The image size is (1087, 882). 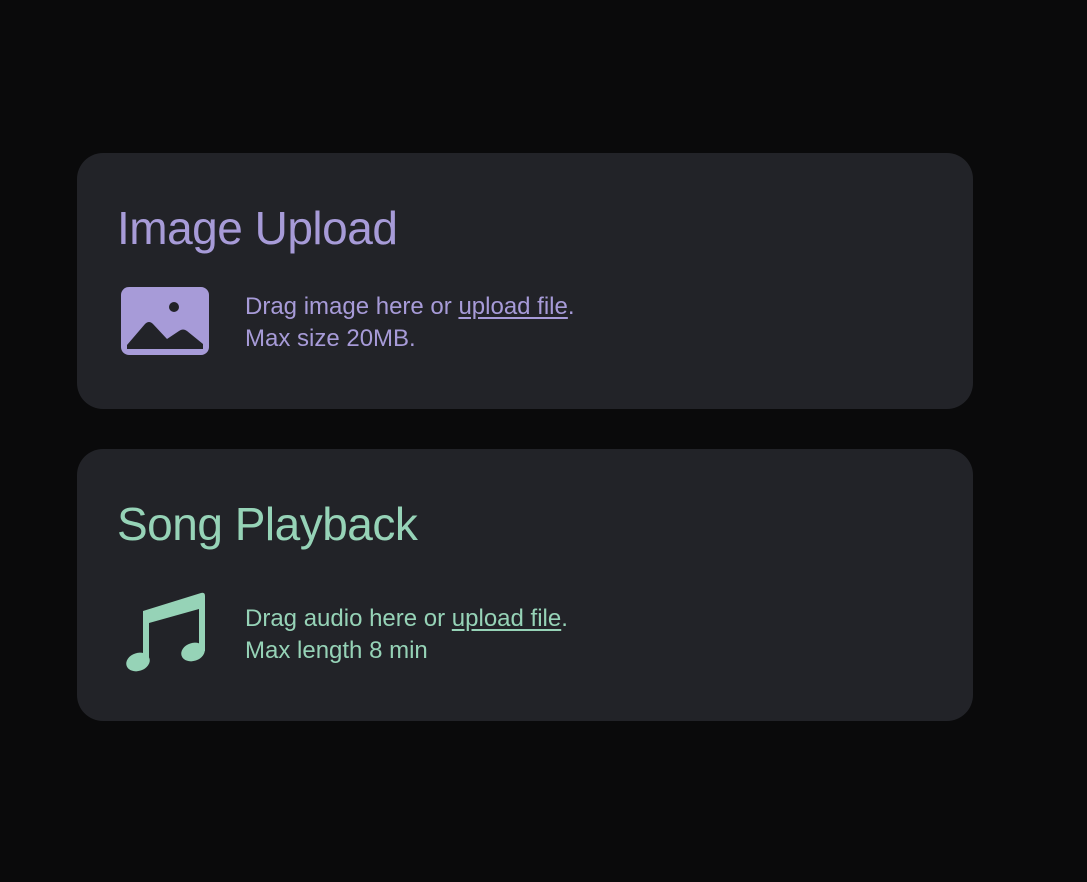 I want to click on music-note-icon, so click(x=165, y=632).